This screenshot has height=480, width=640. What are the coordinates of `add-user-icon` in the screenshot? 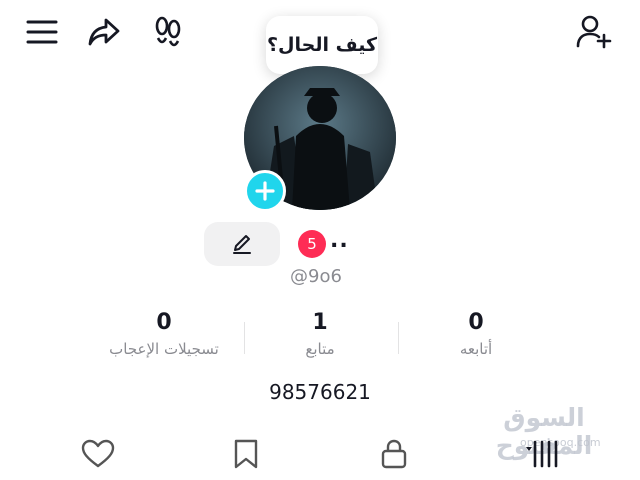 It's located at (594, 32).